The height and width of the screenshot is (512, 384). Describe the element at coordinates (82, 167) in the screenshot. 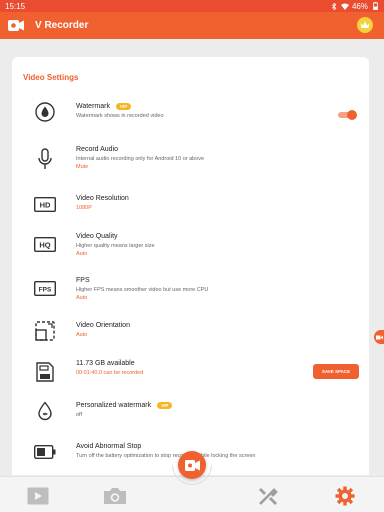

I see `record-audio-value: Mute` at that location.